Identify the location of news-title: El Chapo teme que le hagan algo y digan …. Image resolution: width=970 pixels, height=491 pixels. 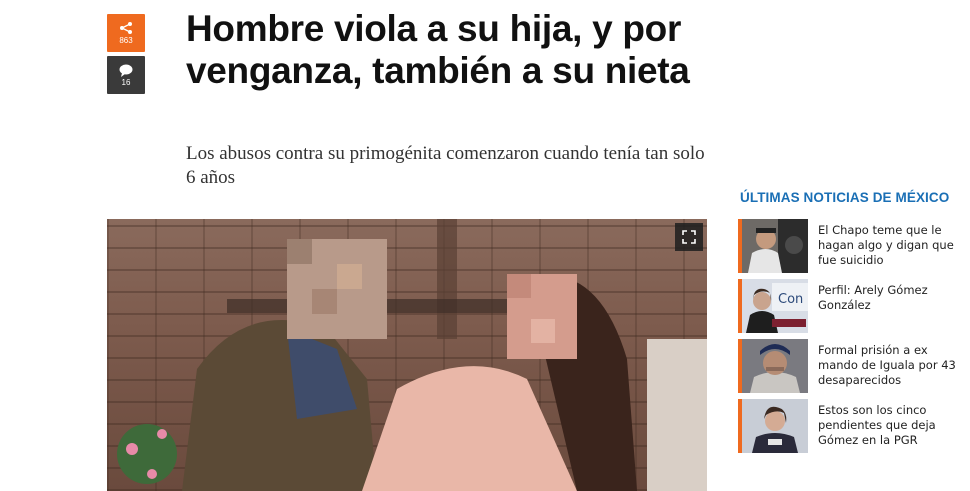
(894, 245).